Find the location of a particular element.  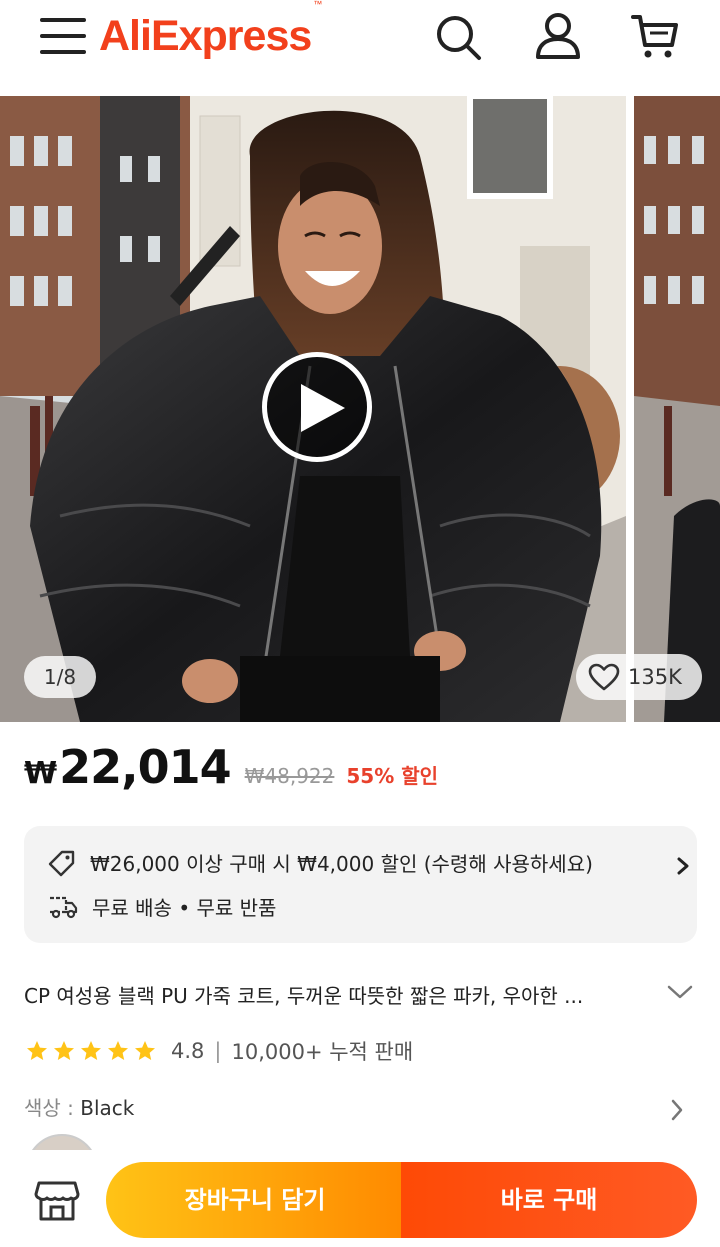

price-currency: ₩ is located at coordinates (41, 773).